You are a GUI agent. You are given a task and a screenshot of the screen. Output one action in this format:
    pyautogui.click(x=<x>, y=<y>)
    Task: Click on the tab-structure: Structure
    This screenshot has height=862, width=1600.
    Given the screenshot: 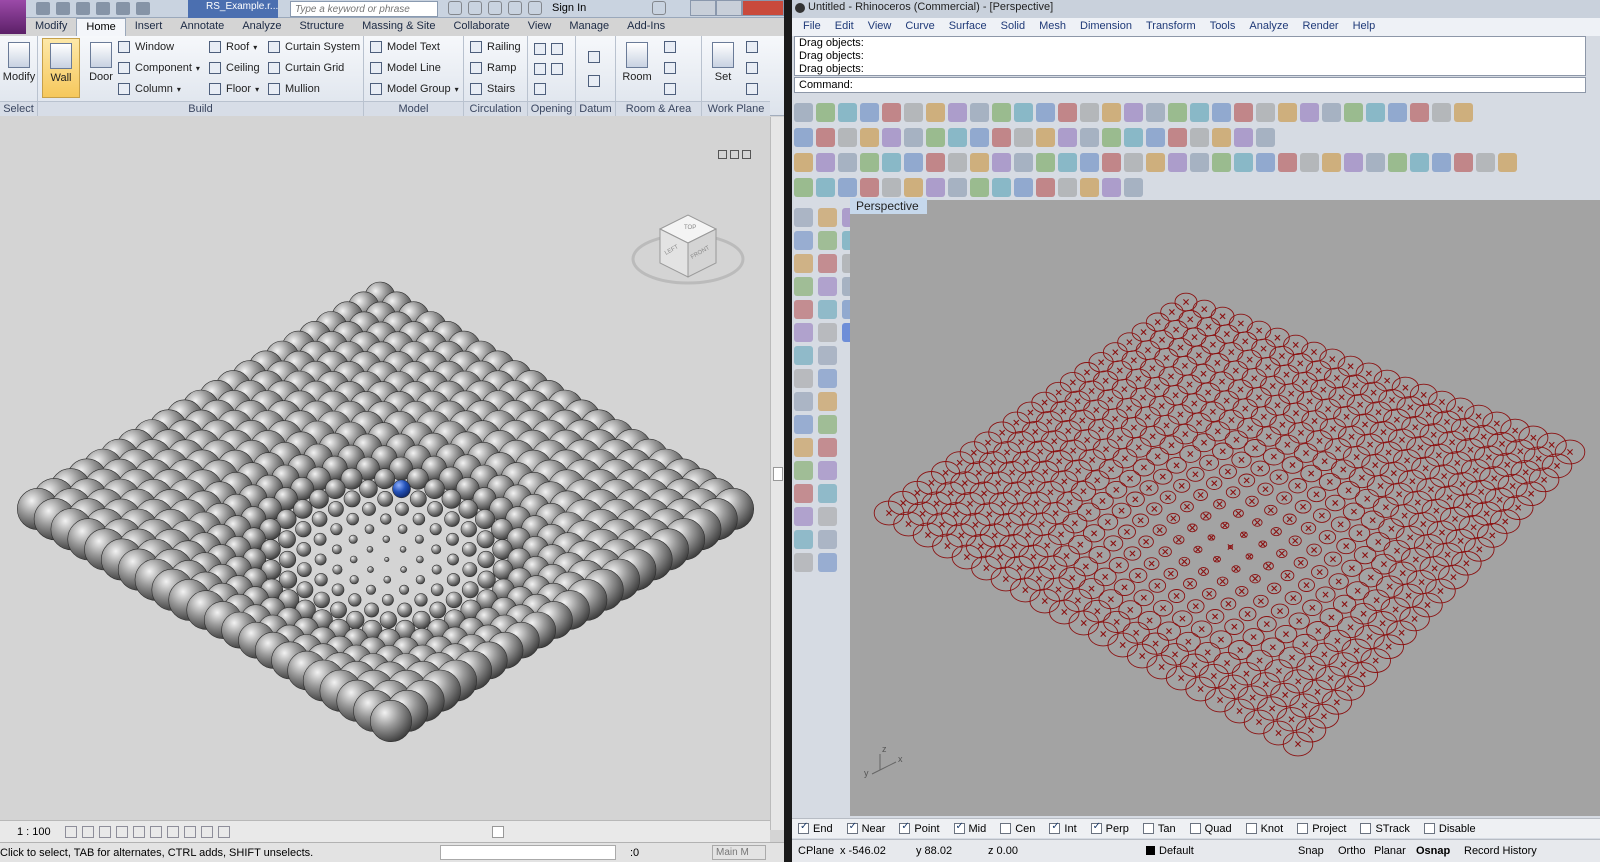 What is the action you would take?
    pyautogui.click(x=321, y=27)
    